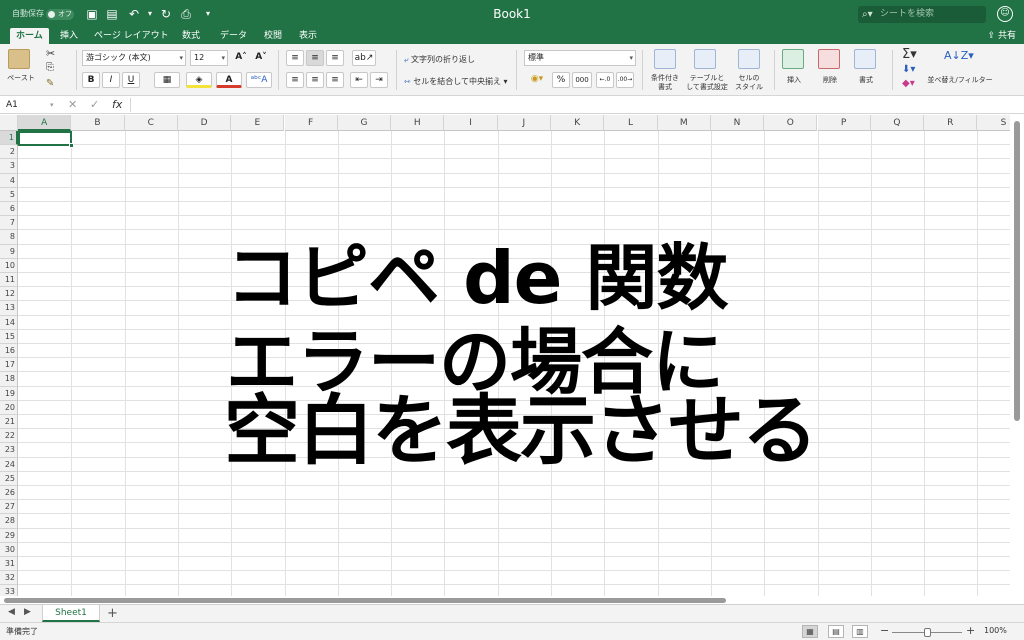 The width and height of the screenshot is (1024, 640). I want to click on customize-toolbar-icon: ▾, so click(208, 14).